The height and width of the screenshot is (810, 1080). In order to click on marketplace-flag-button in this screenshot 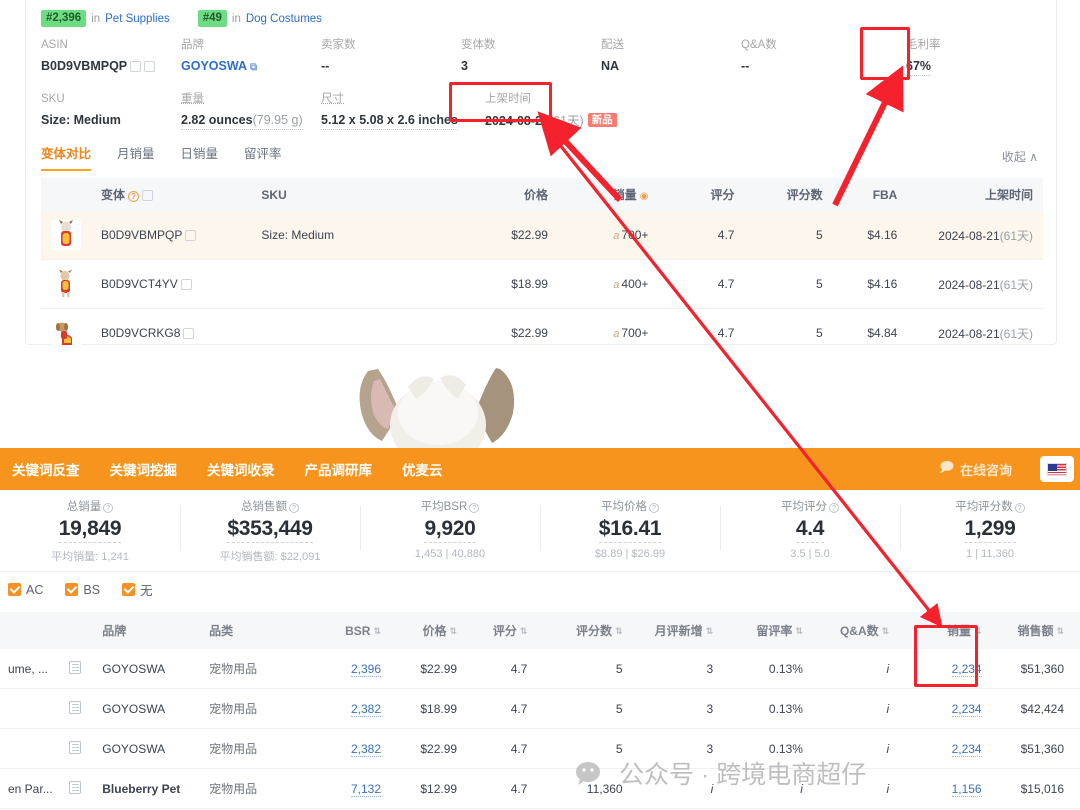, I will do `click(1057, 469)`.